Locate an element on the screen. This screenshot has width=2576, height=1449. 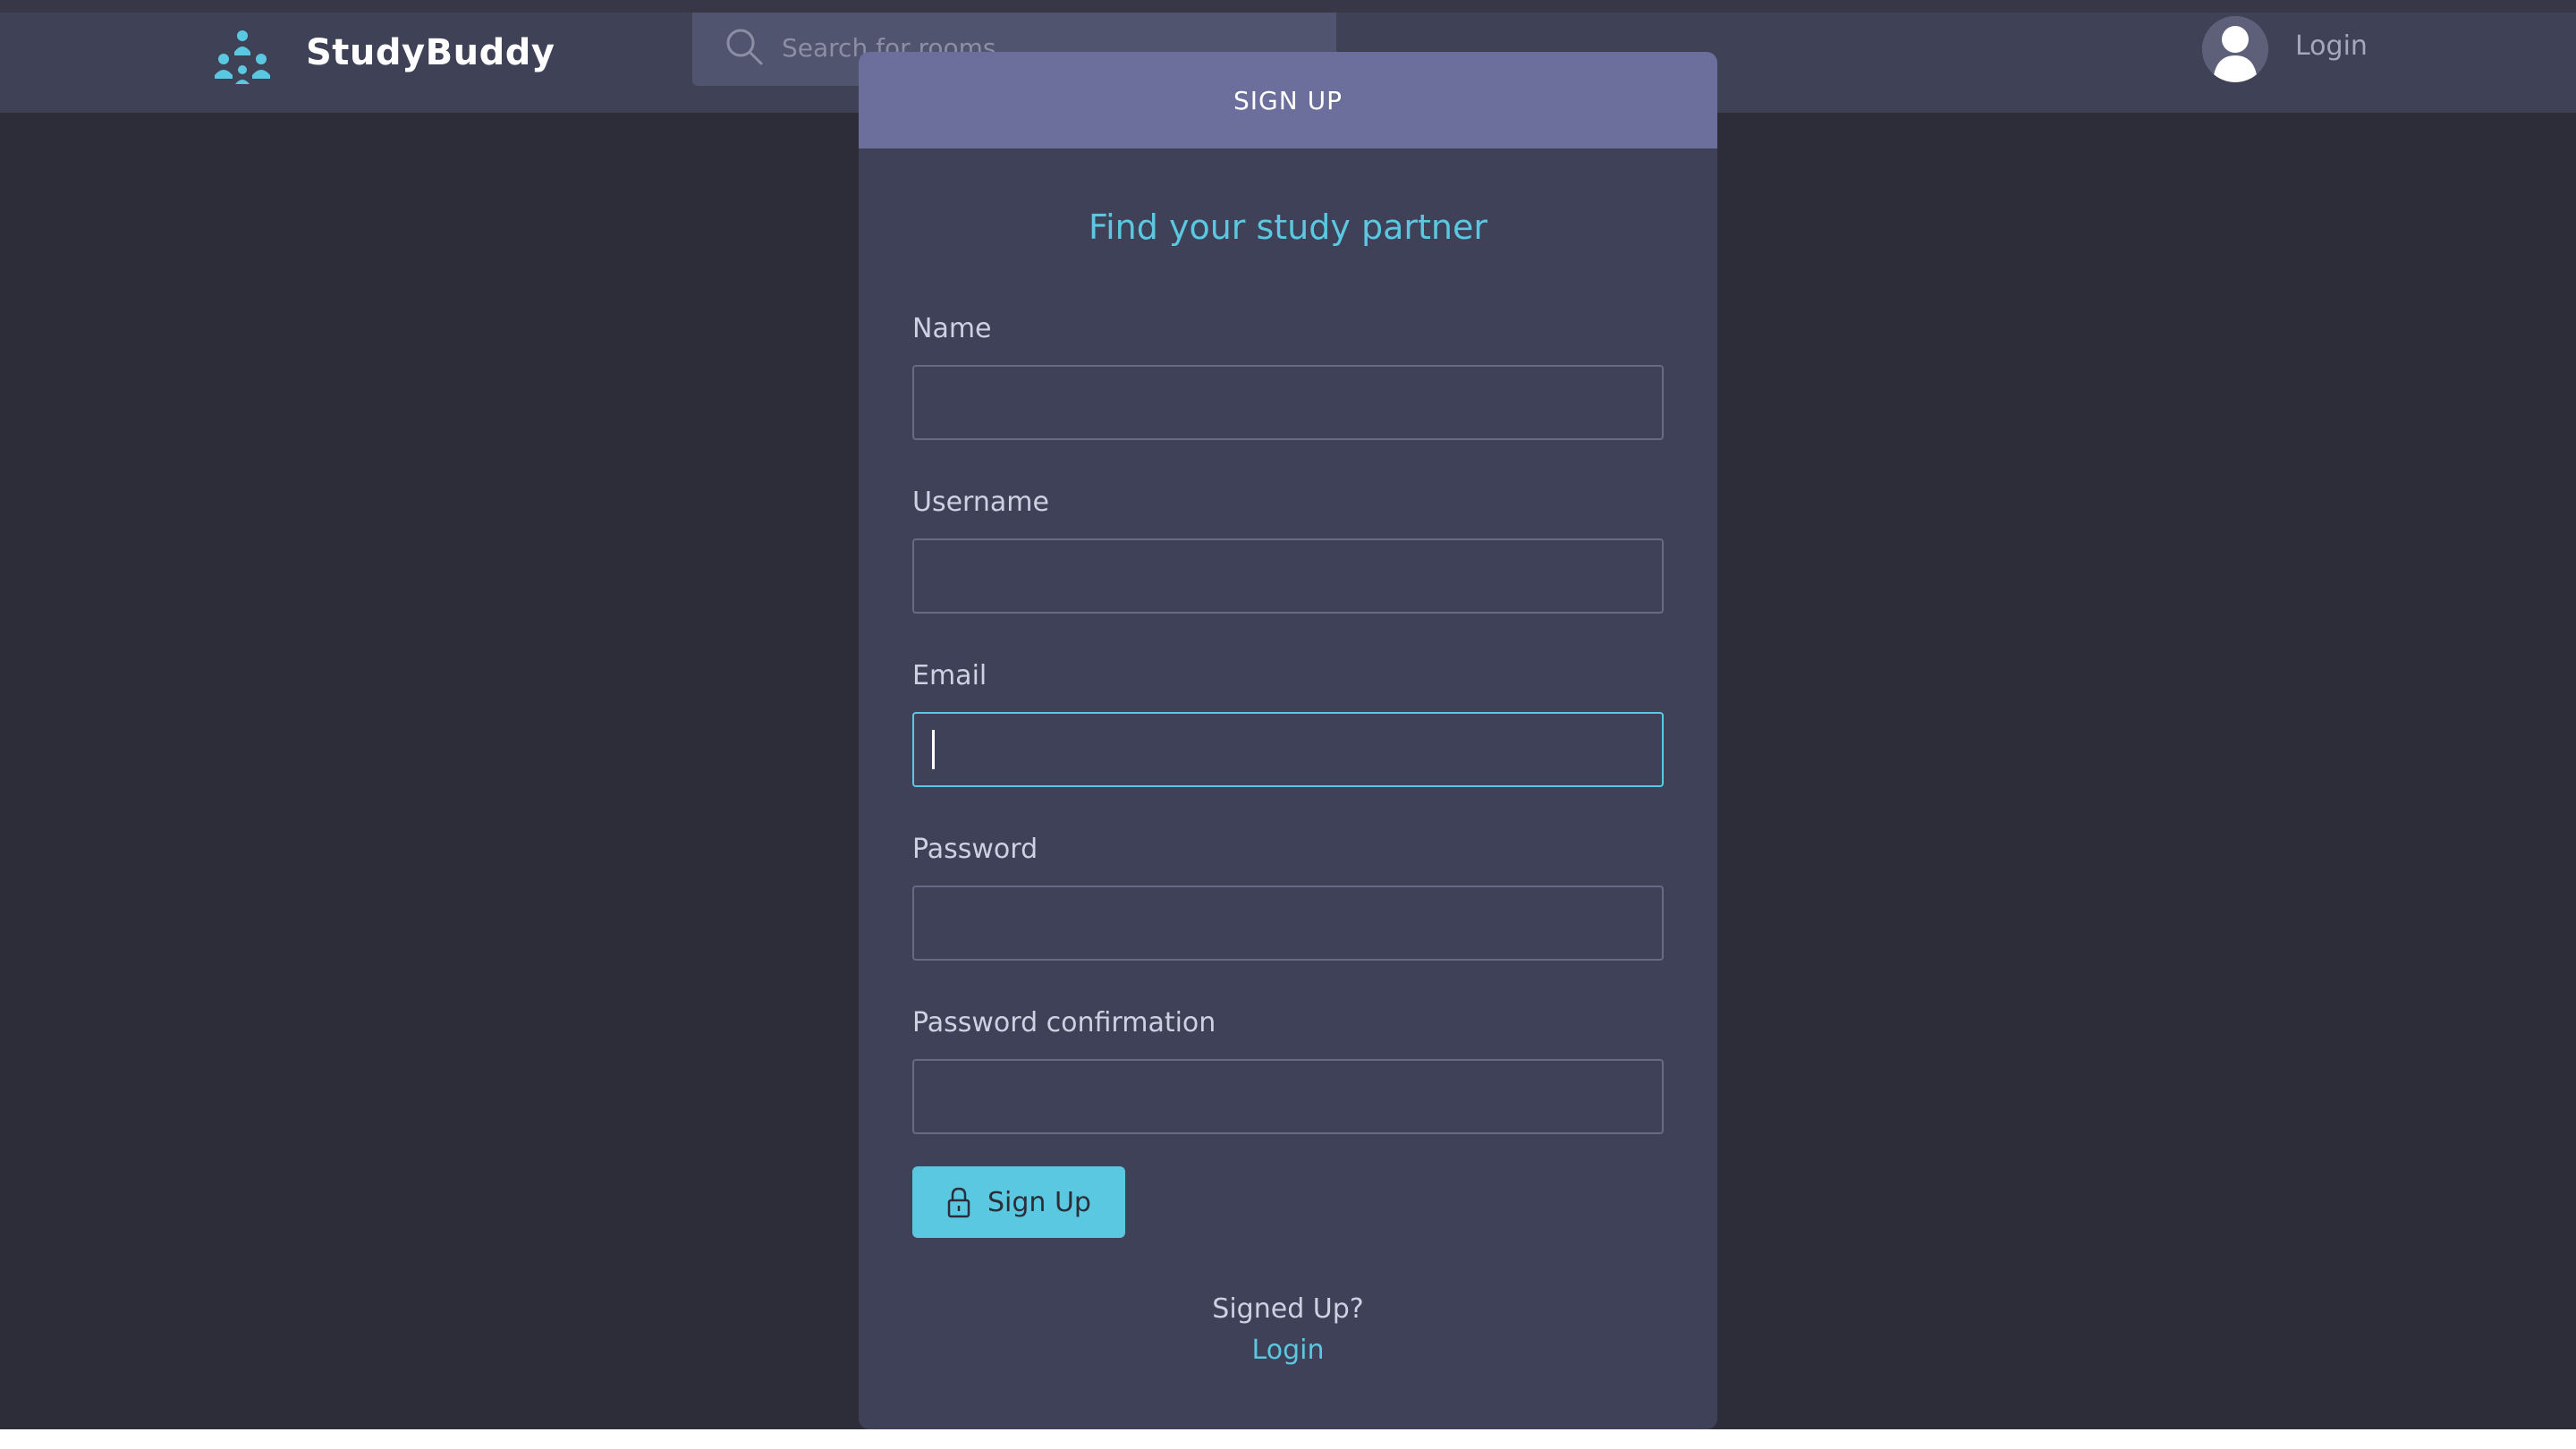
username-label: Username is located at coordinates (980, 502).